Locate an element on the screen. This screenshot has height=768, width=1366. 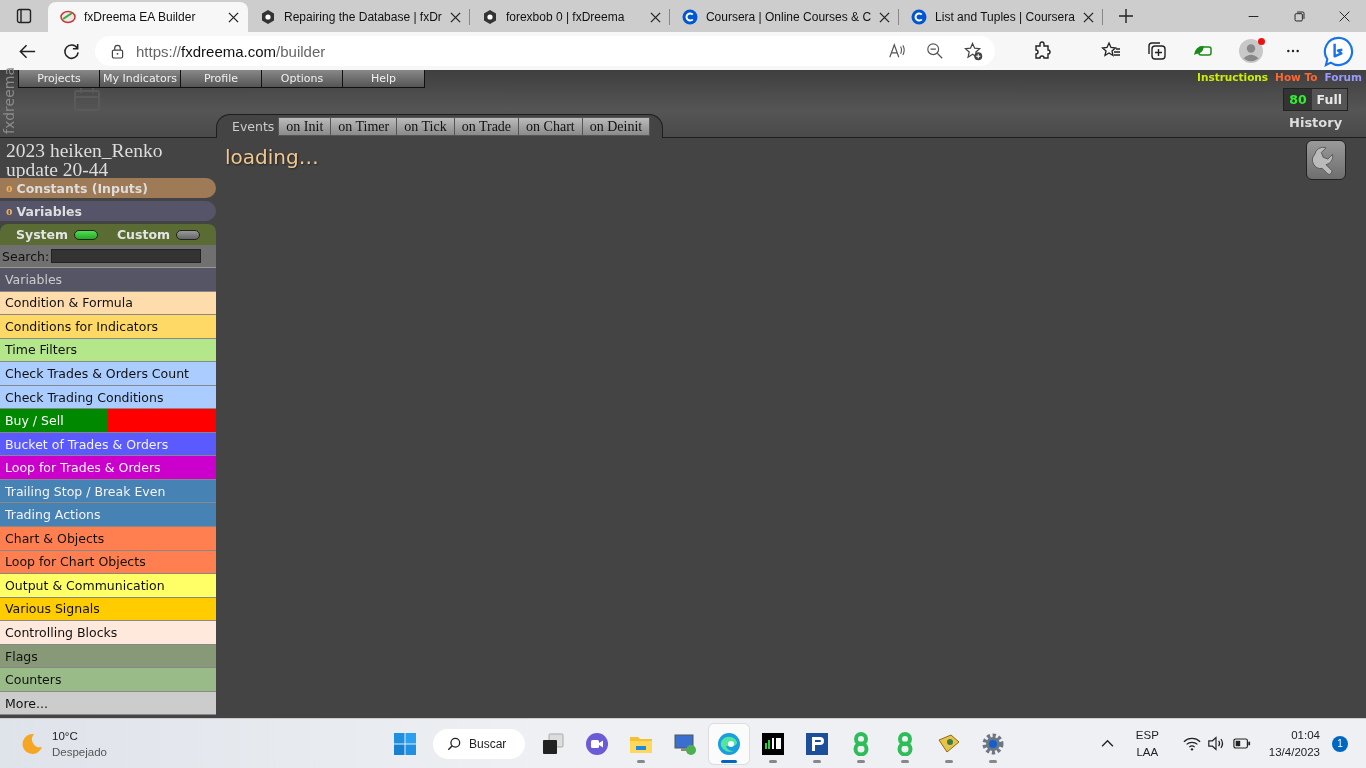
avatar-icon is located at coordinates (1251, 51).